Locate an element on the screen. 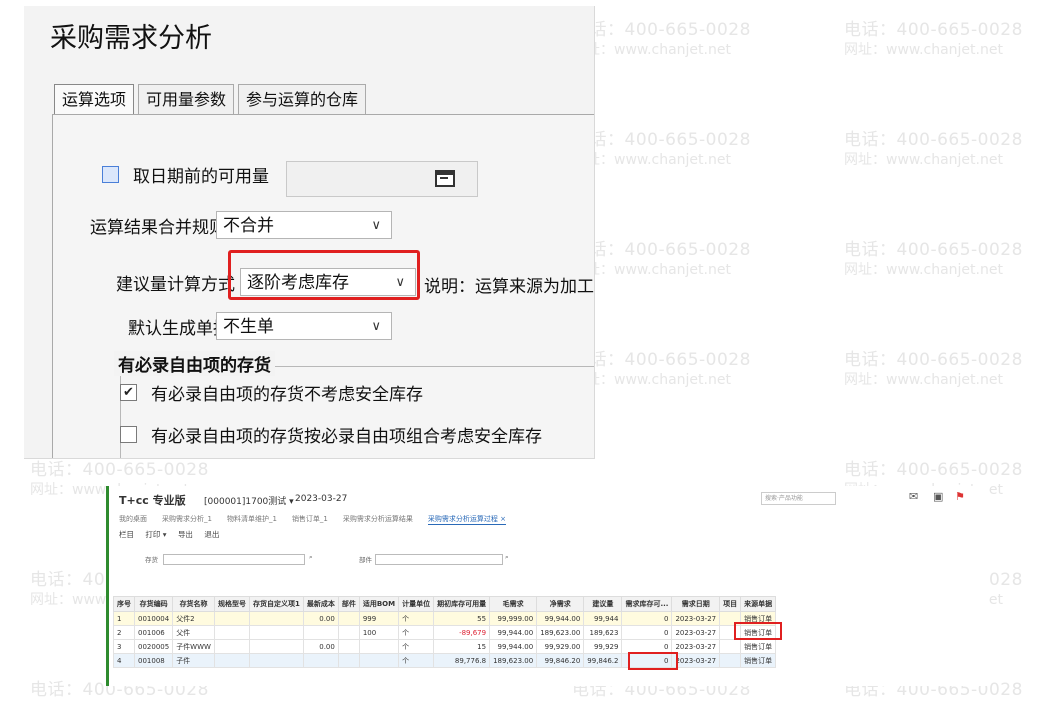 This screenshot has width=1064, height=714. stock-filter-label: 存货 is located at coordinates (151, 560).